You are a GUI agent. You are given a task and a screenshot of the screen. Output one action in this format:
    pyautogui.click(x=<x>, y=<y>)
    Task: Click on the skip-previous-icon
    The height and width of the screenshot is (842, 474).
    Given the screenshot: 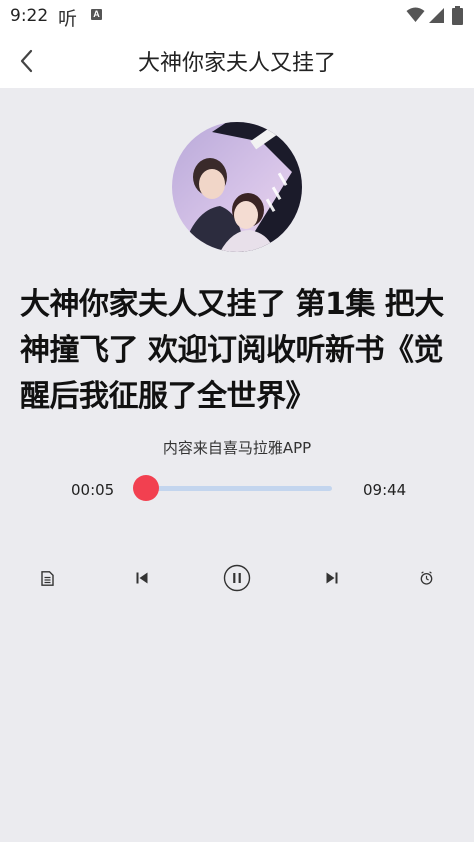 What is the action you would take?
    pyautogui.click(x=142, y=578)
    